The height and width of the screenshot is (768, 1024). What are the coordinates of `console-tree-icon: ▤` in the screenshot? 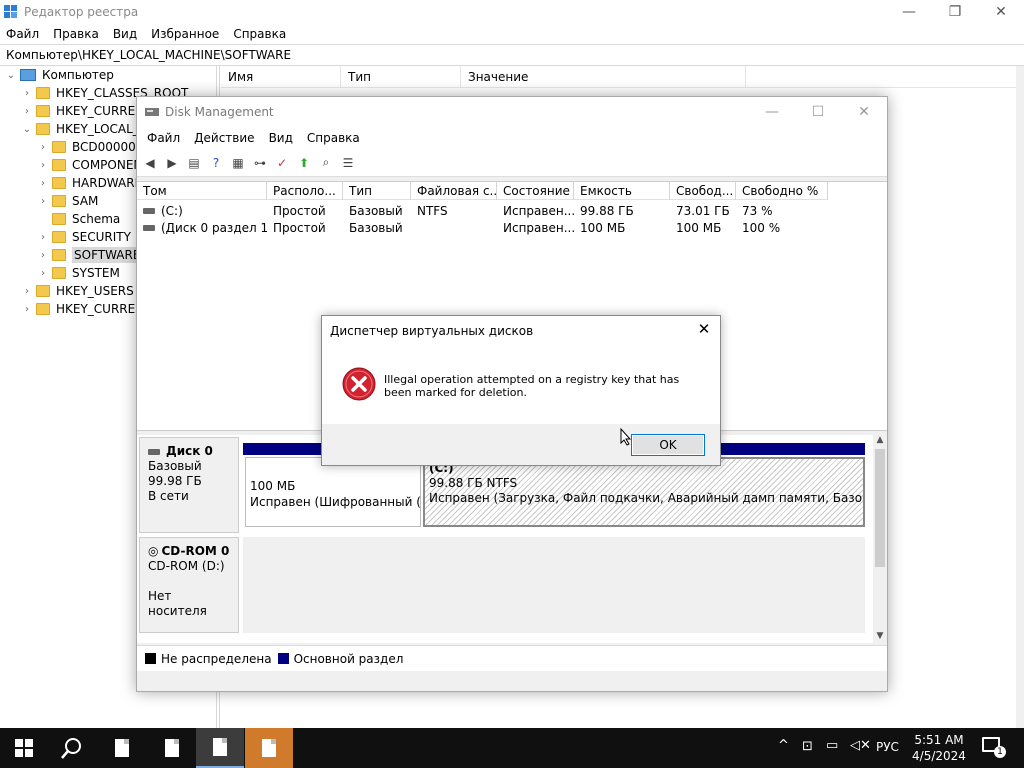 It's located at (194, 163).